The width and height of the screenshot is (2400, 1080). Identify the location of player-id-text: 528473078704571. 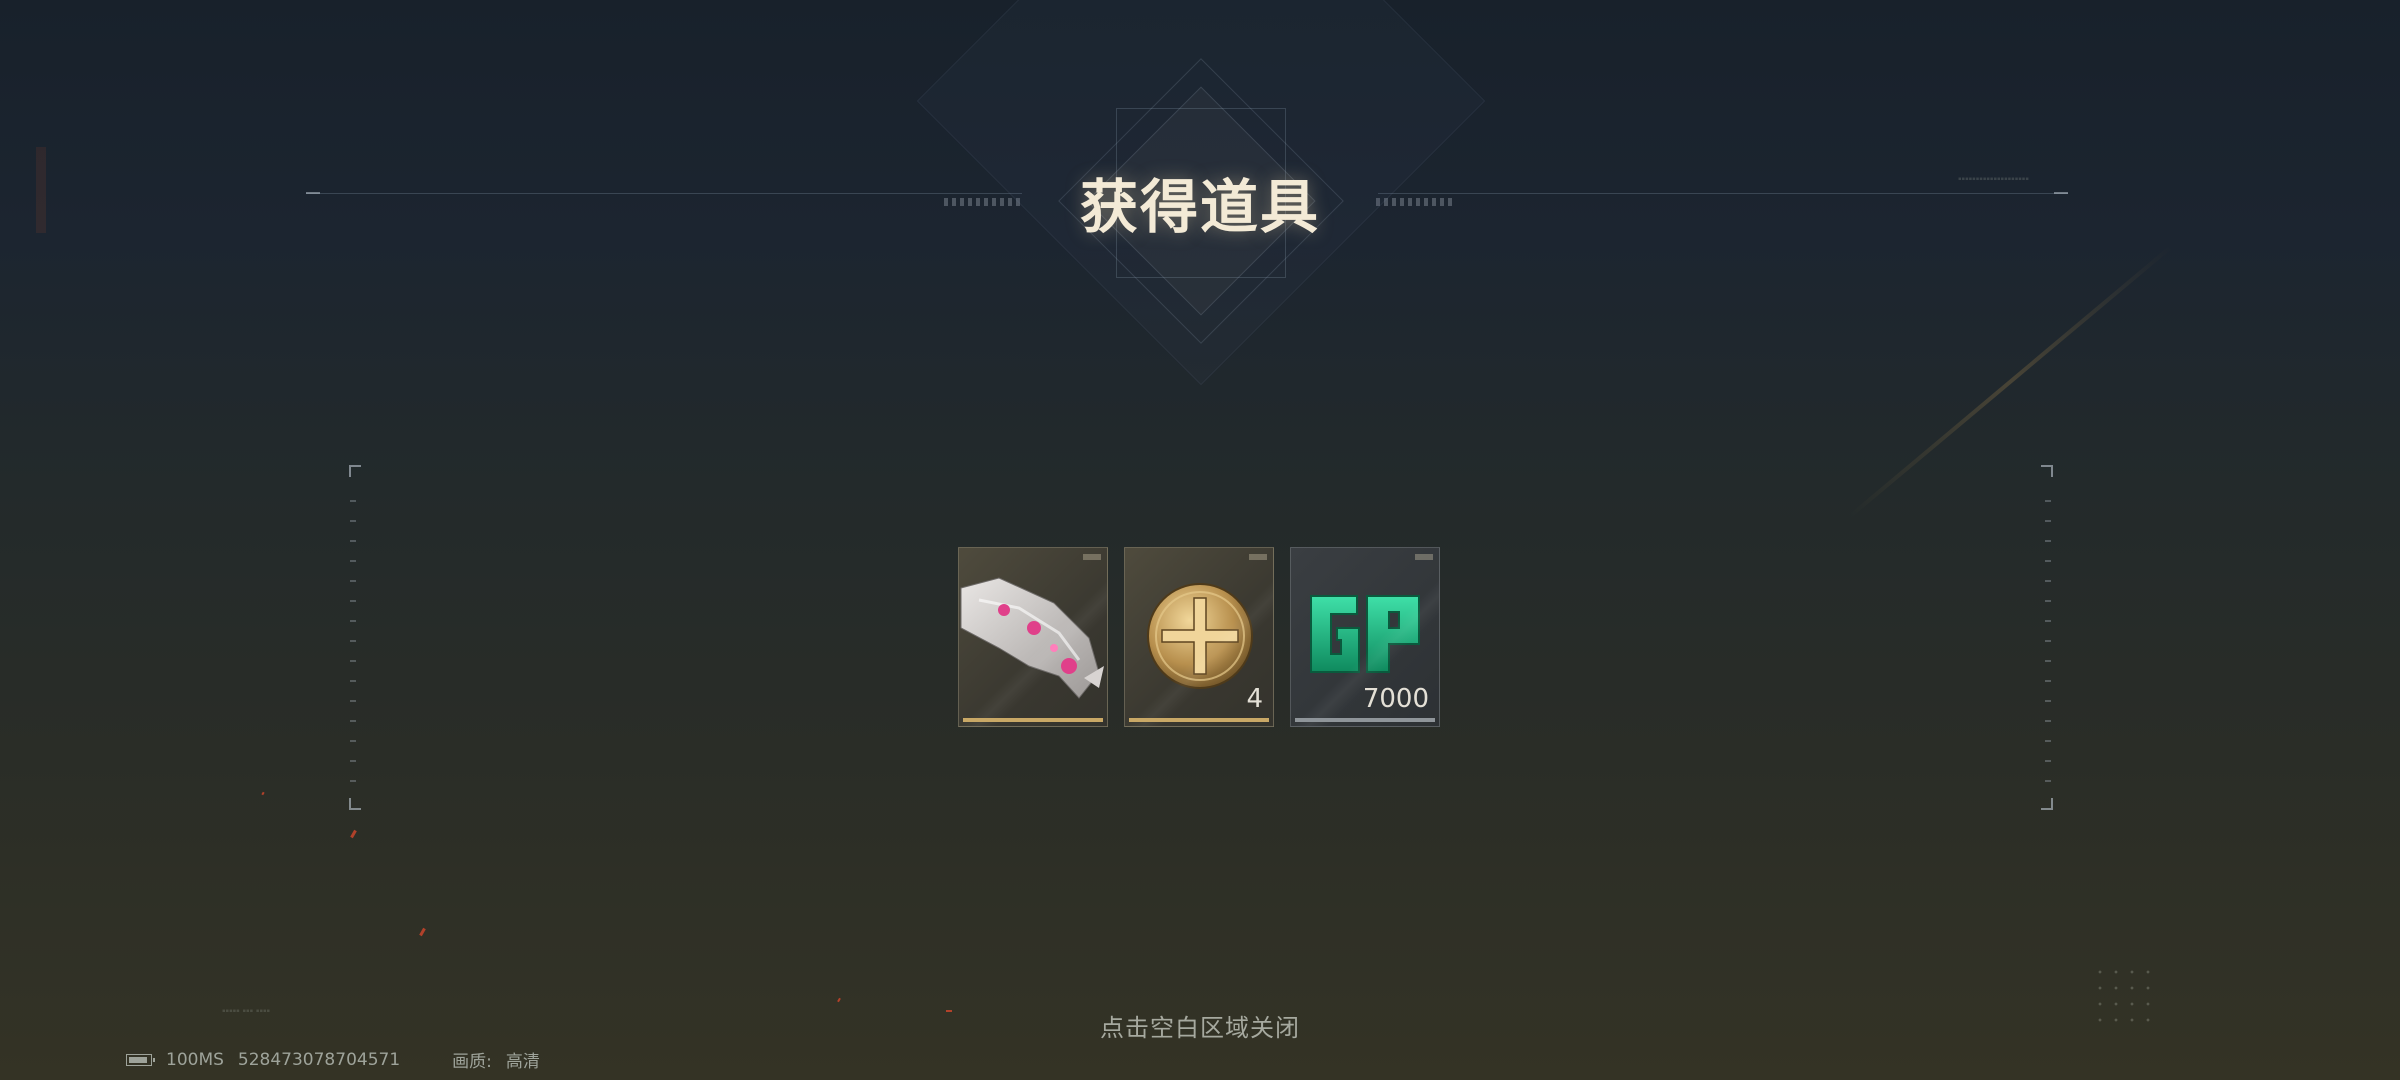
(319, 1059).